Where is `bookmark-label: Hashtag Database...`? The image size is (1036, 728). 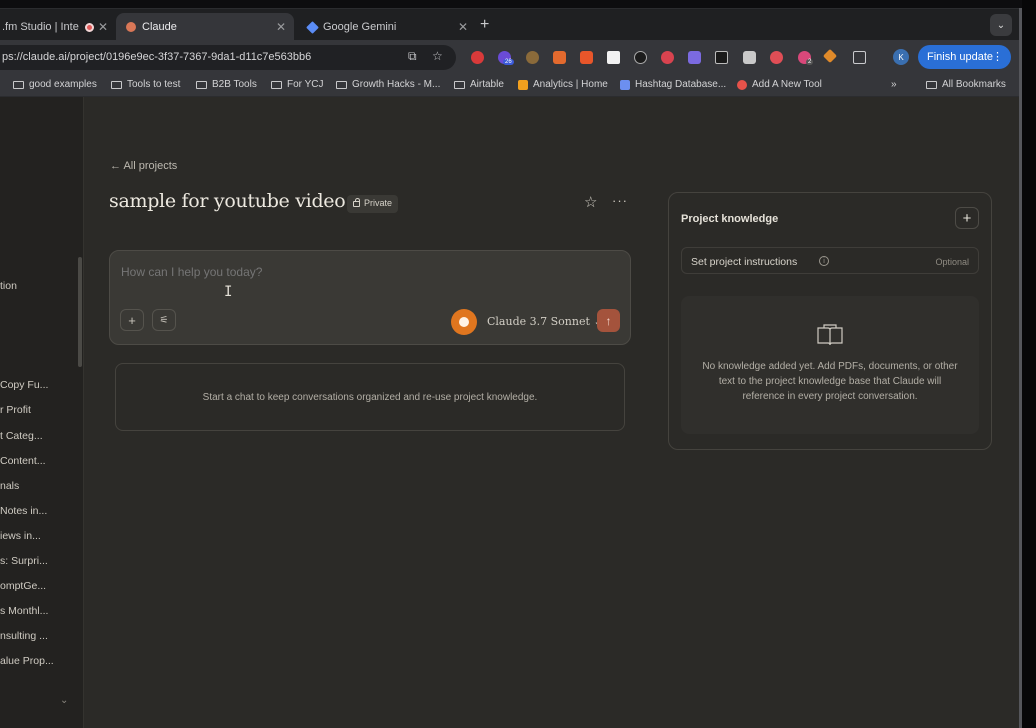 bookmark-label: Hashtag Database... is located at coordinates (681, 84).